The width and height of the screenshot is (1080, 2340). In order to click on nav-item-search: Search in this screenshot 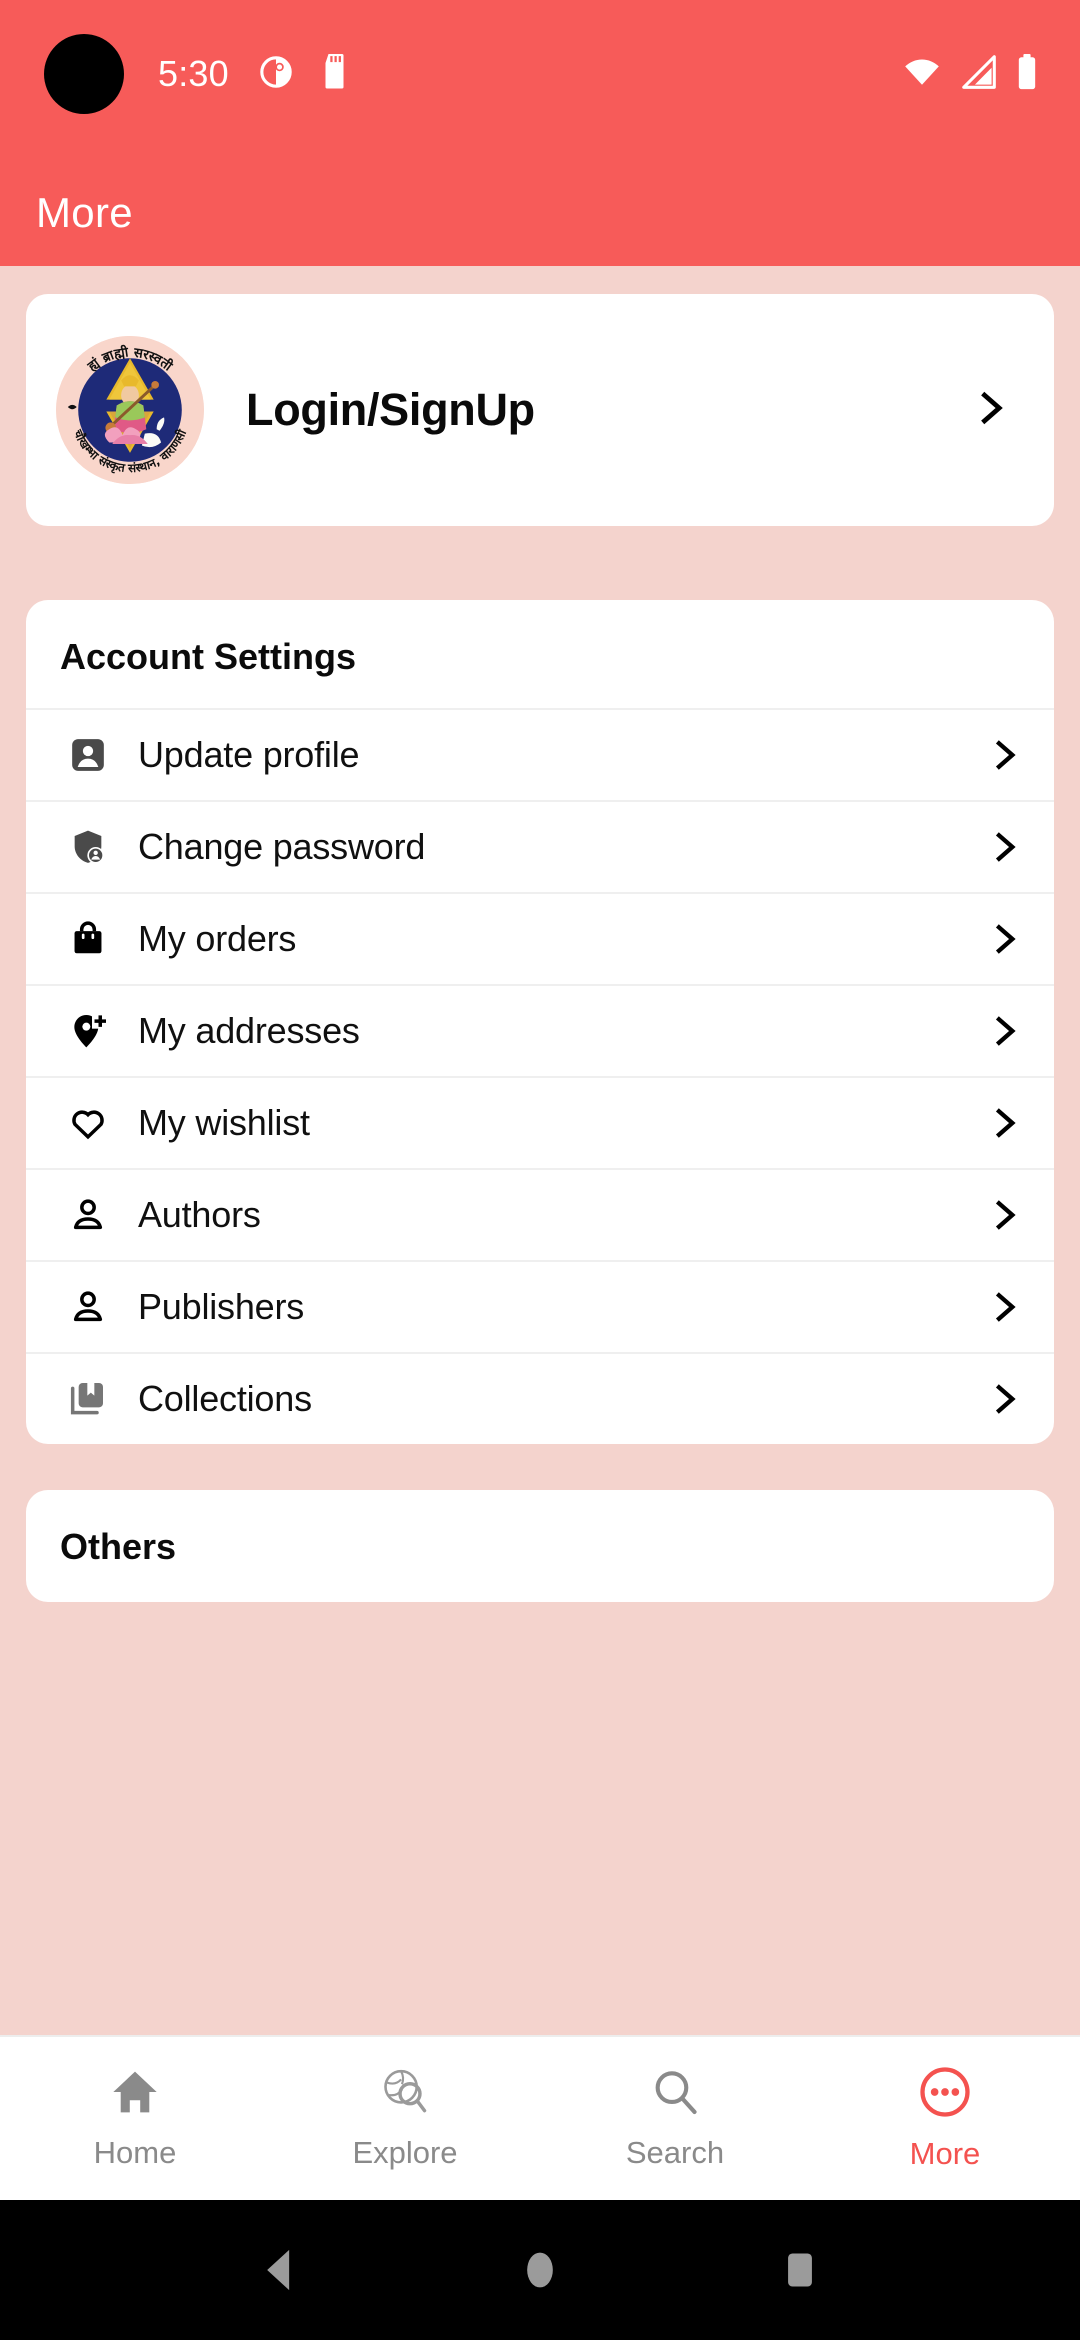, I will do `click(675, 2118)`.